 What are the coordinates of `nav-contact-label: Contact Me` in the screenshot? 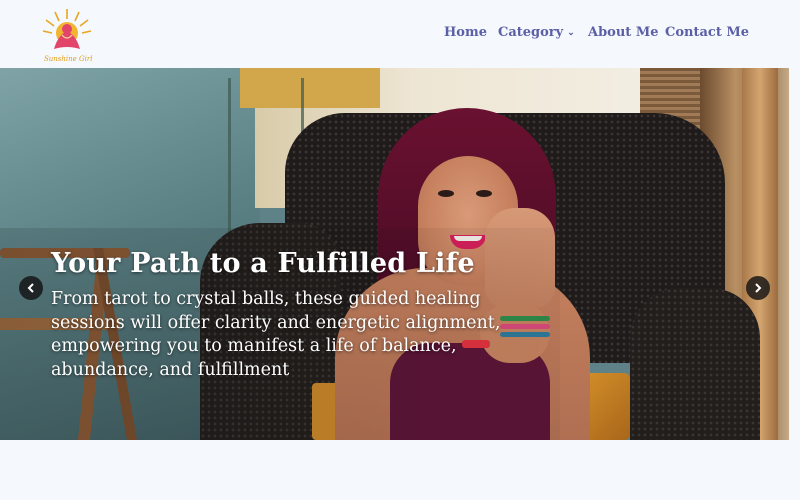 It's located at (707, 32).